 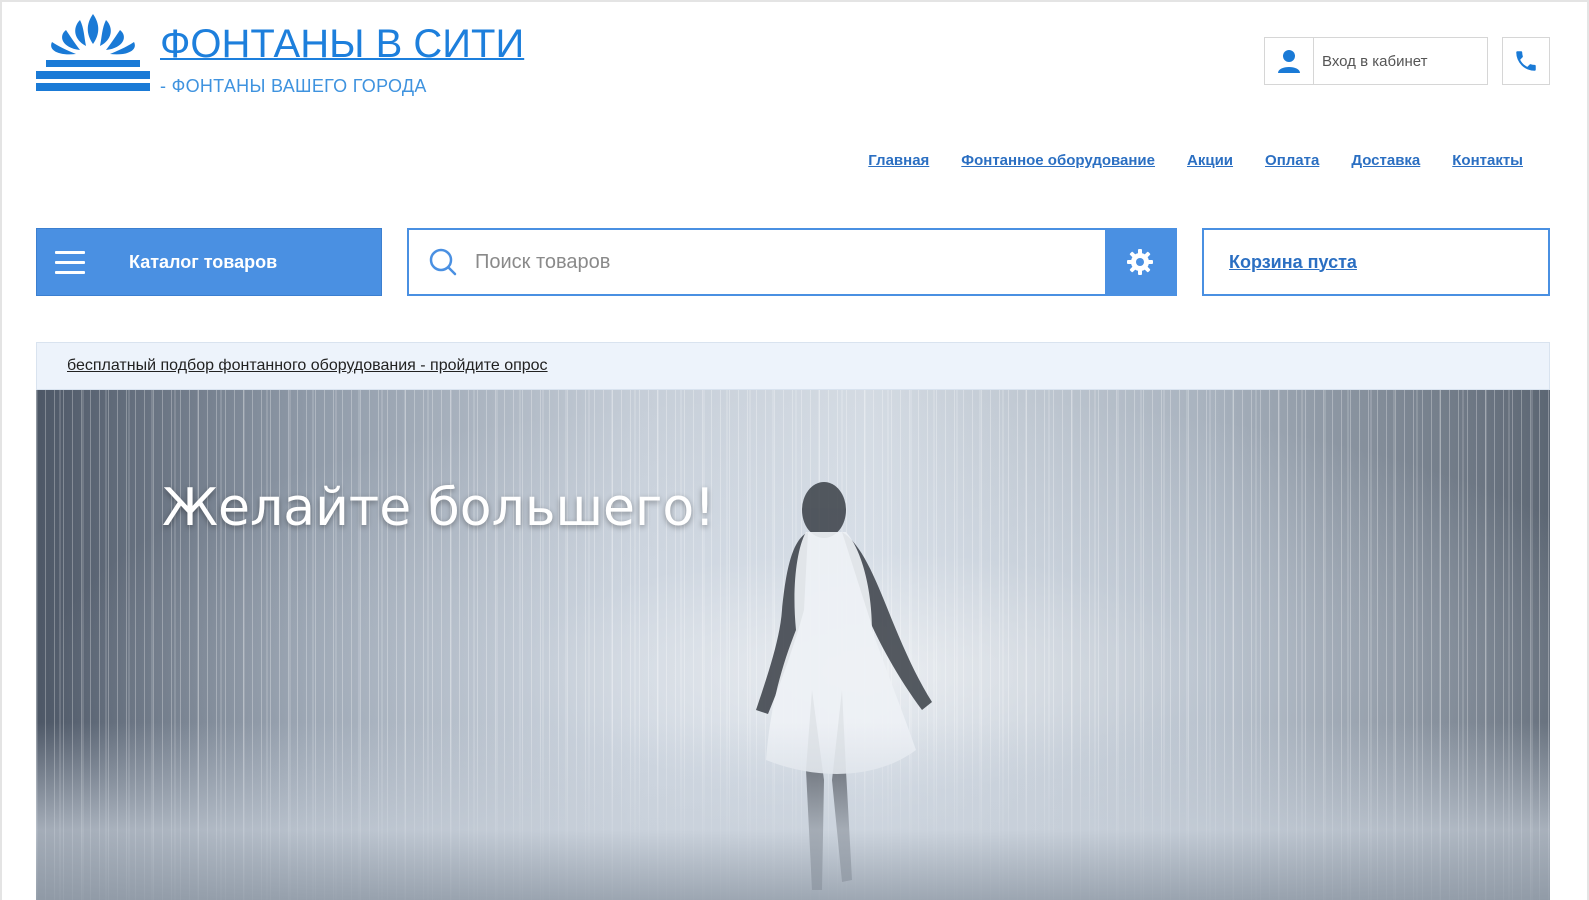 What do you see at coordinates (293, 86) in the screenshot?
I see `site-subtitle: - ФОНТАНЫ ВАШЕГО ГОРОДА` at bounding box center [293, 86].